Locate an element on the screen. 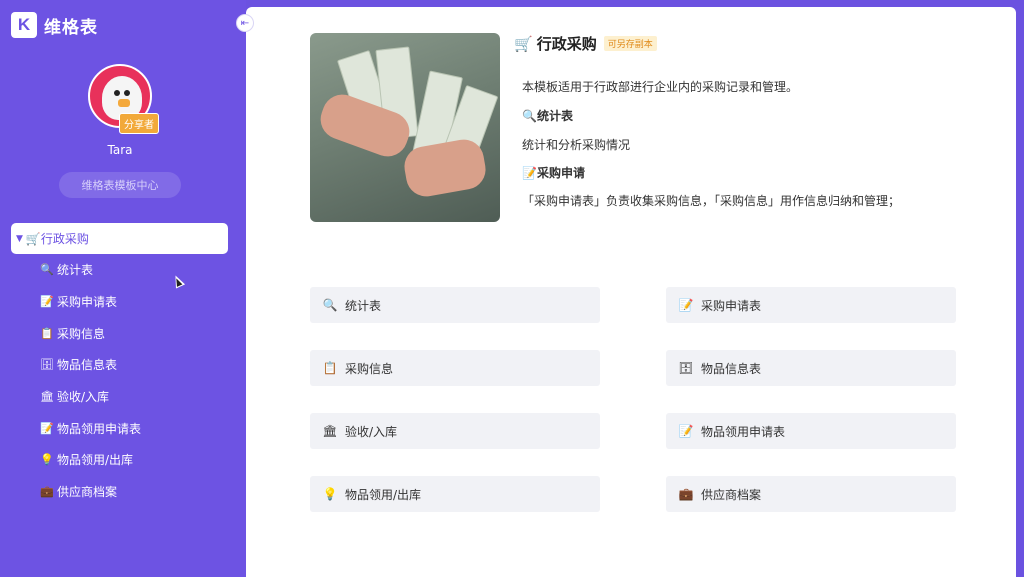  sidebar-item-label: 行政采购 is located at coordinates (64, 239).